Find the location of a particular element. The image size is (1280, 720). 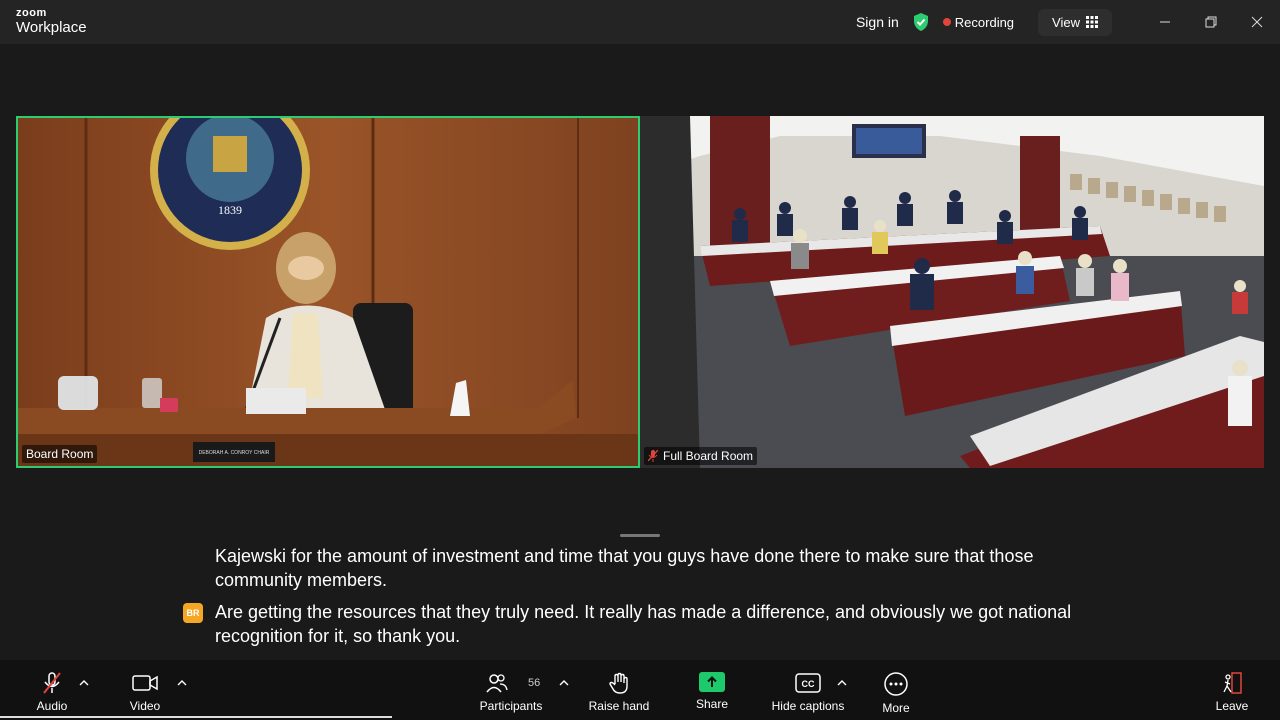

minimize-button is located at coordinates (1165, 22).